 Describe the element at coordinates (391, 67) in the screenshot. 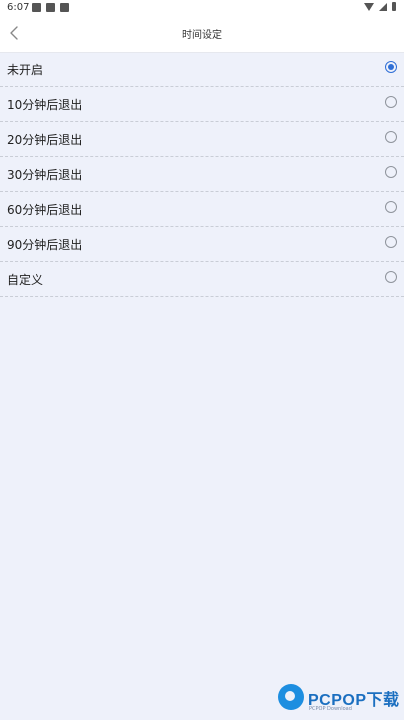

I see `radio-button-selected` at that location.